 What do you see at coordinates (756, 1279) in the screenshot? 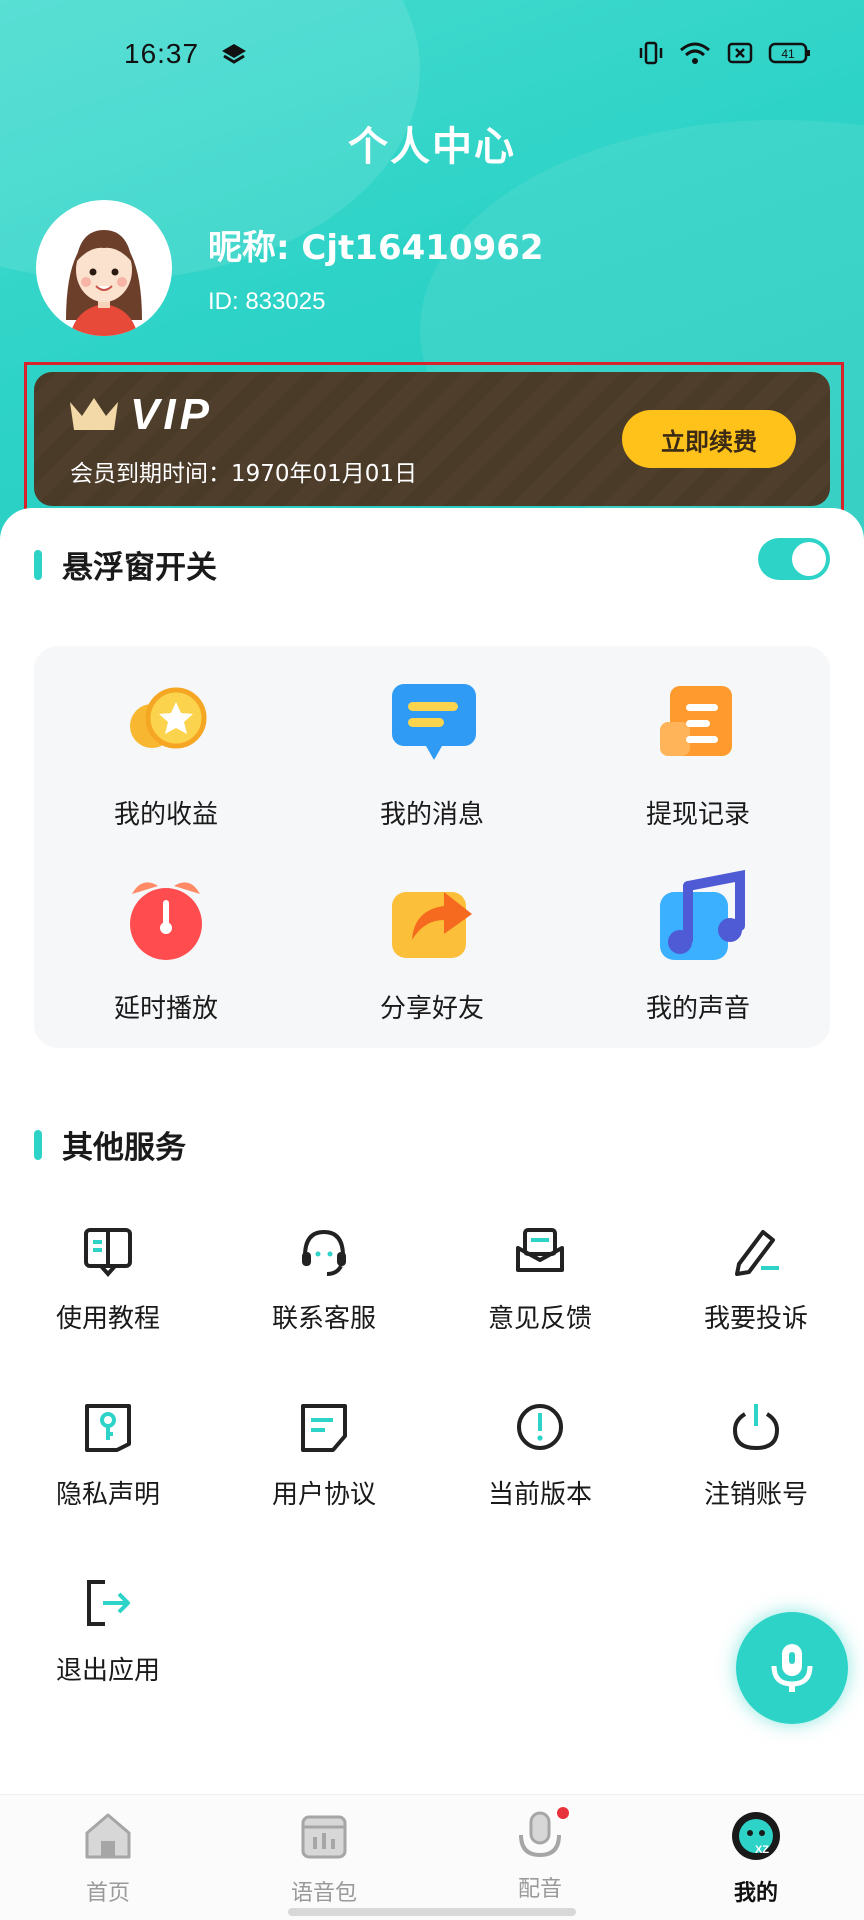
I see `service-complaint: 我要投诉` at bounding box center [756, 1279].